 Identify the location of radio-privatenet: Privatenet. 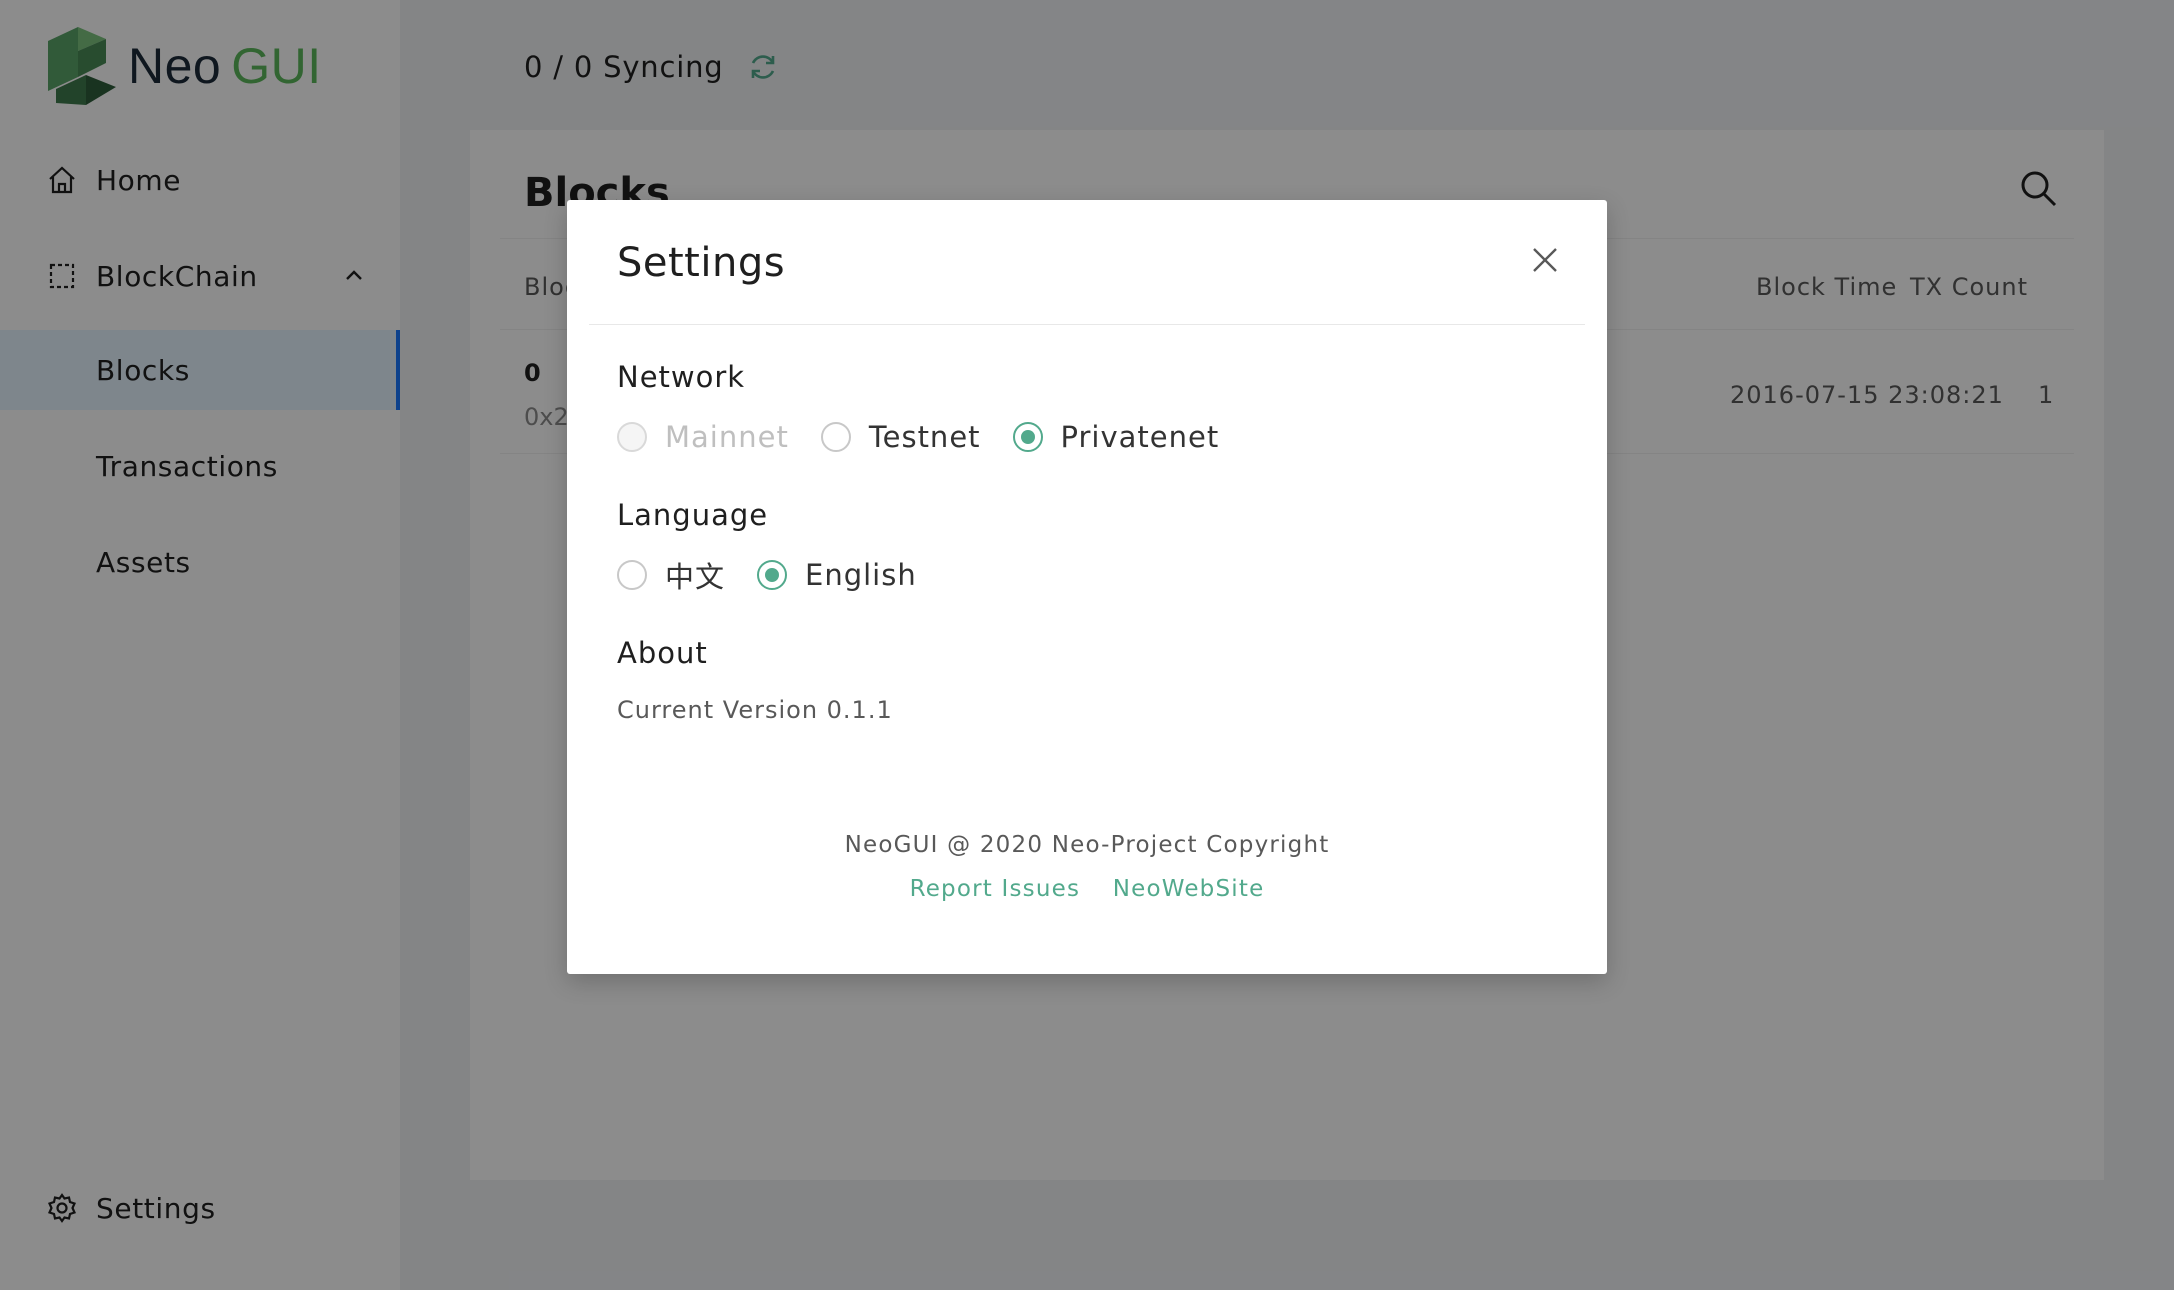
(1116, 437).